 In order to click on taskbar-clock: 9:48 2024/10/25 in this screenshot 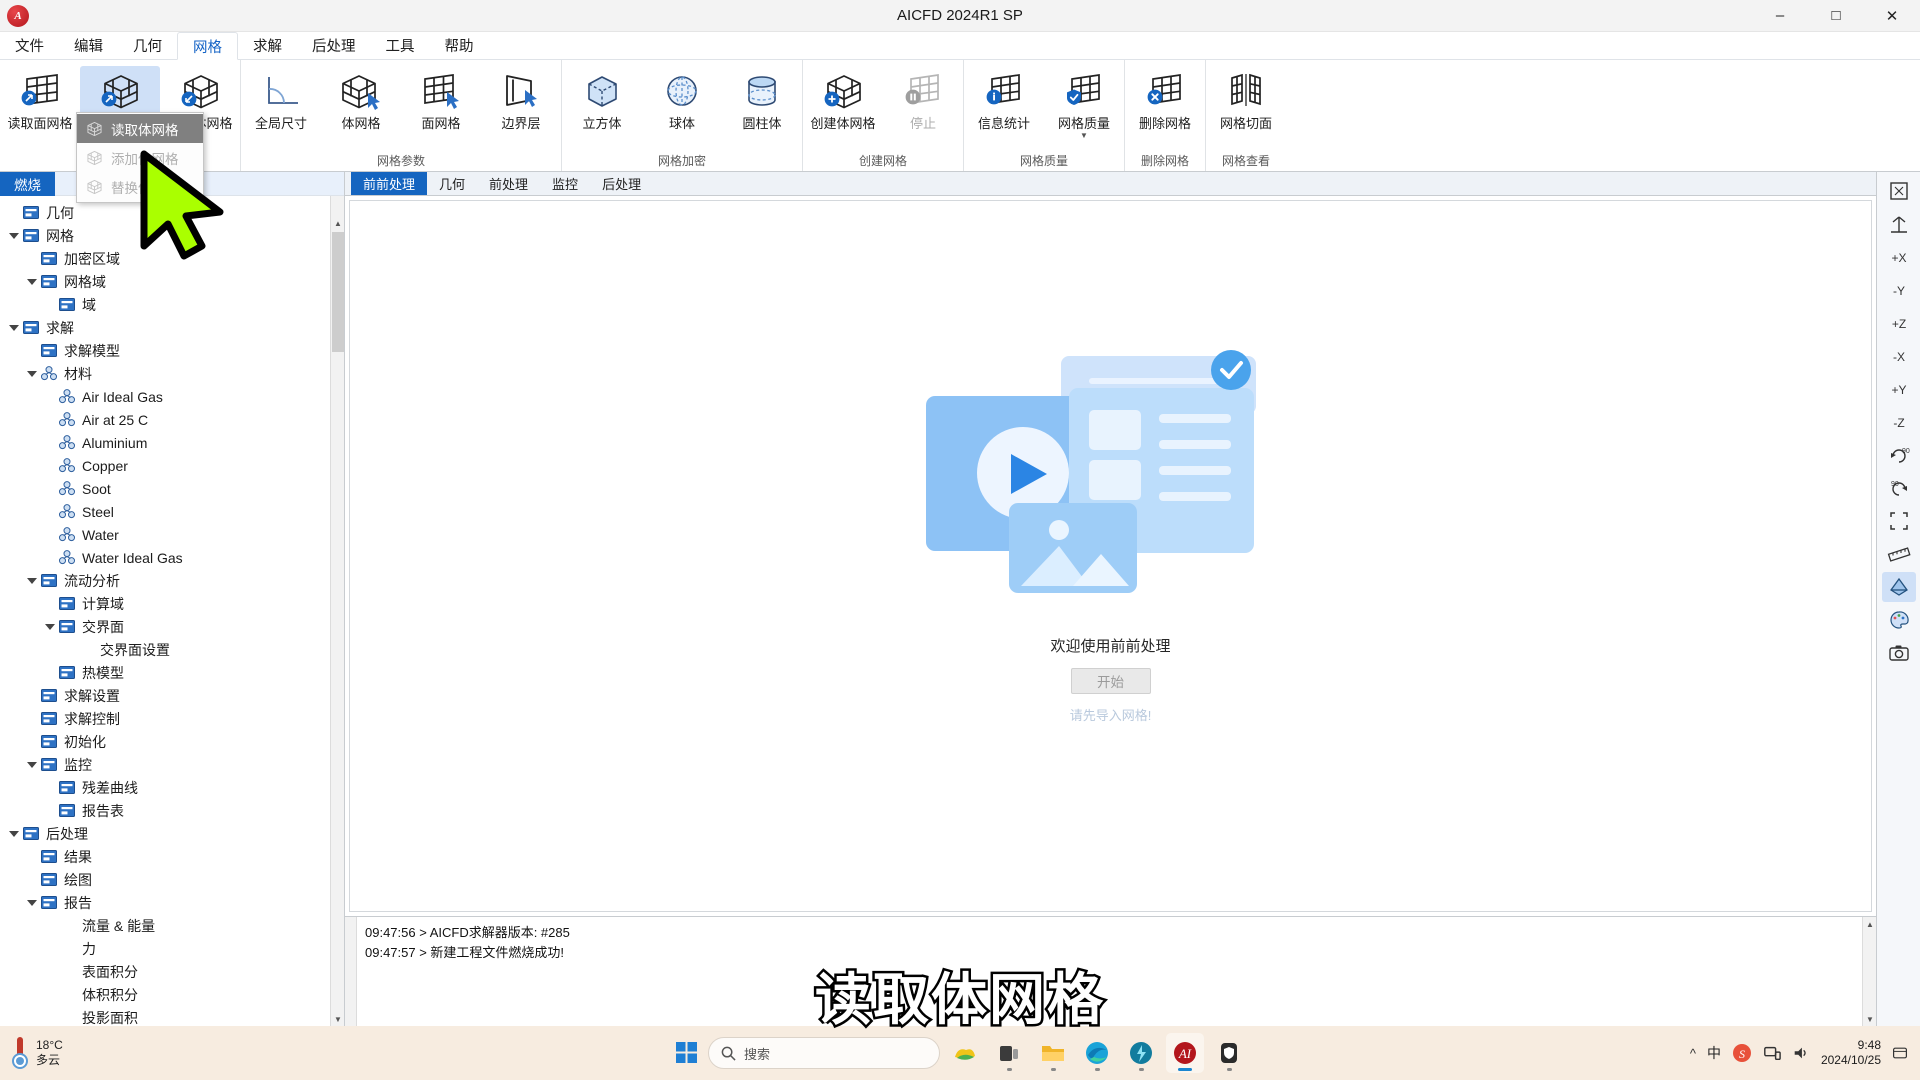, I will do `click(1851, 1053)`.